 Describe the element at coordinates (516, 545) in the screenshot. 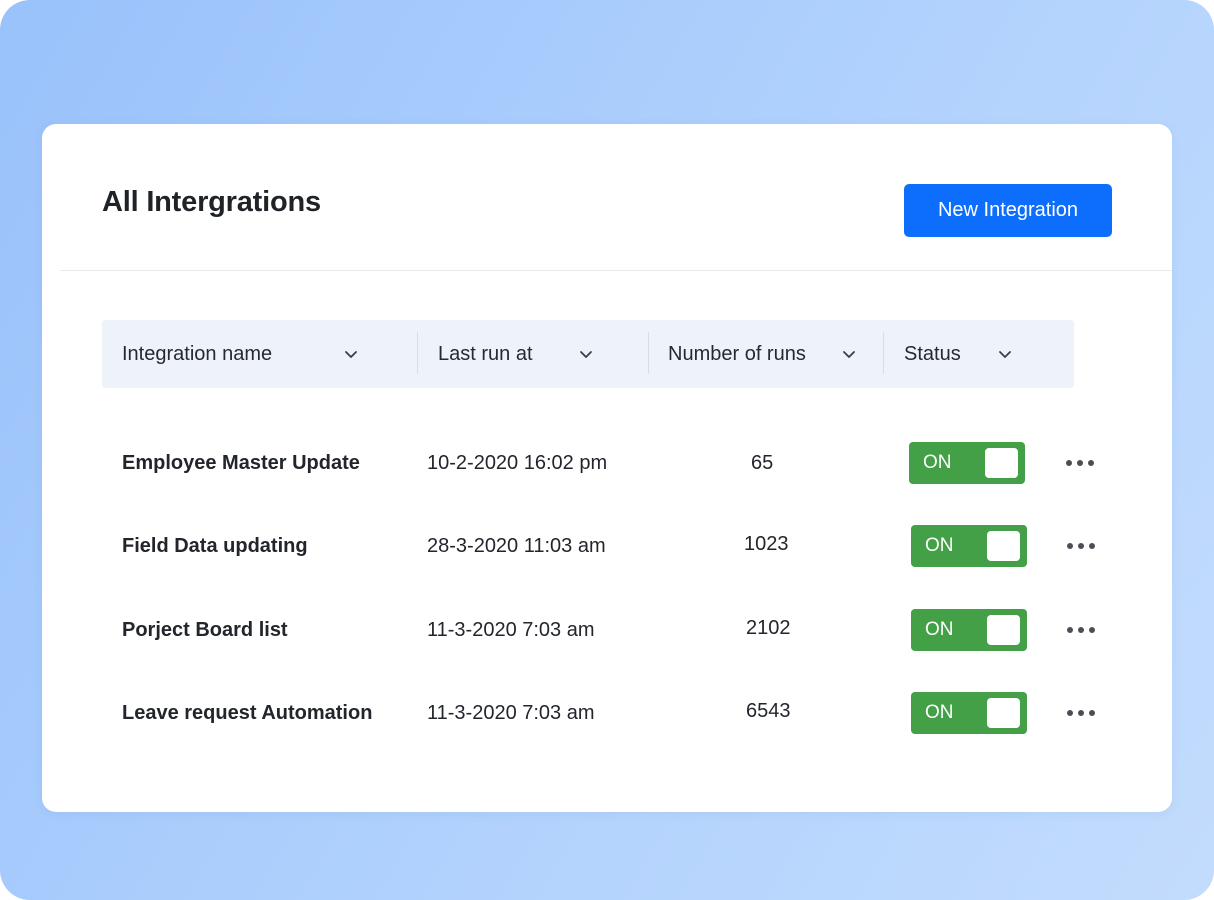

I see `last-run-at: 28-3-2020 11:03 am` at that location.